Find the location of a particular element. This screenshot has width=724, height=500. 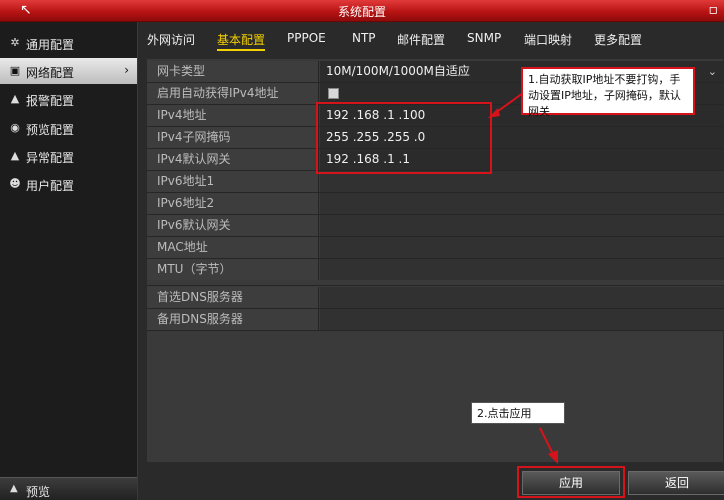

users-icon: ☻ is located at coordinates (15, 183).